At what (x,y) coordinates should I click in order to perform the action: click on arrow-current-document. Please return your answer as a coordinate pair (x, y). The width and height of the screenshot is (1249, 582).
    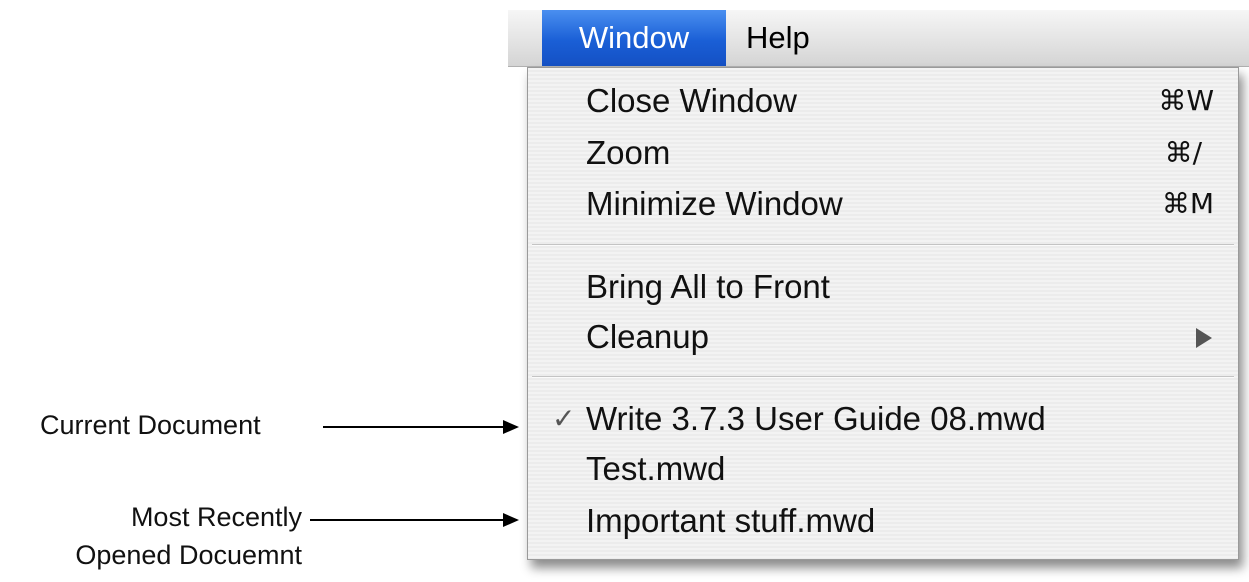
    Looking at the image, I should click on (421, 427).